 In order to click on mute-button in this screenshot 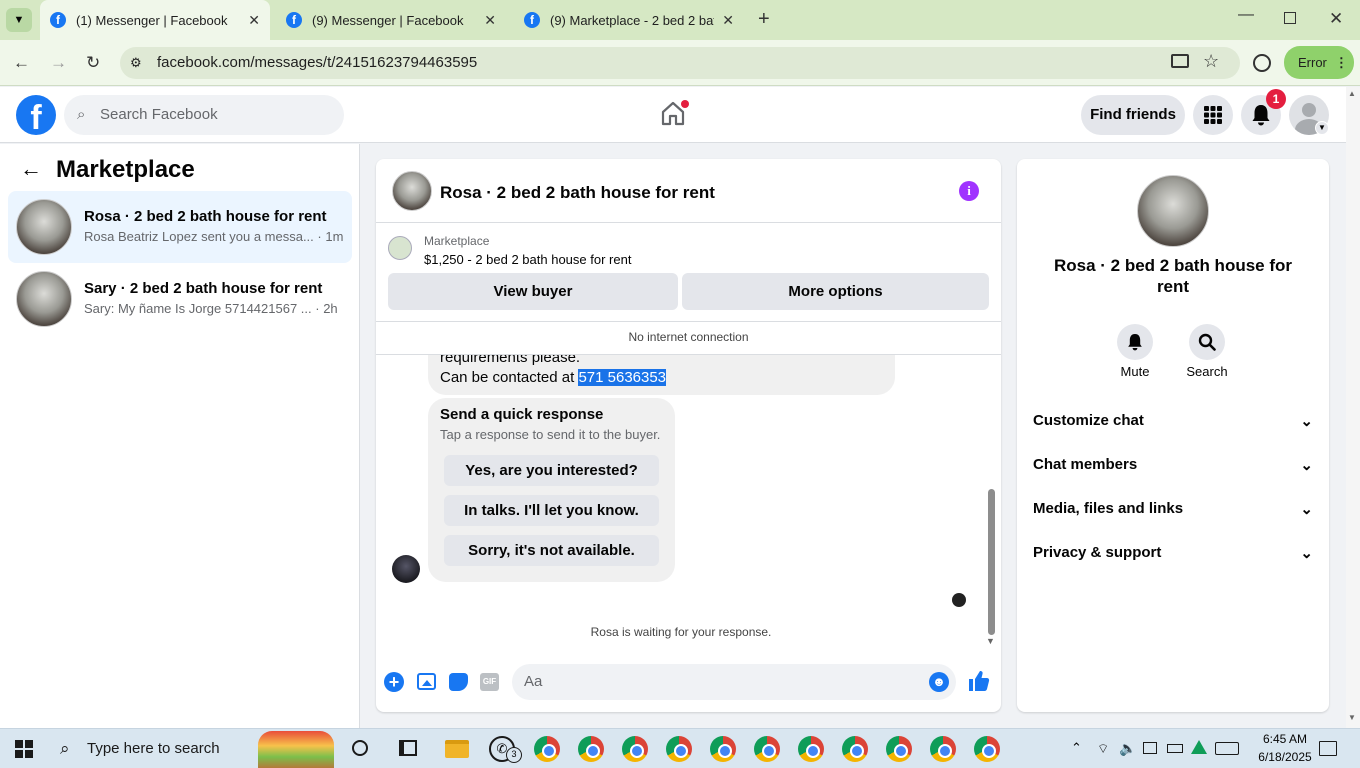, I will do `click(1135, 342)`.